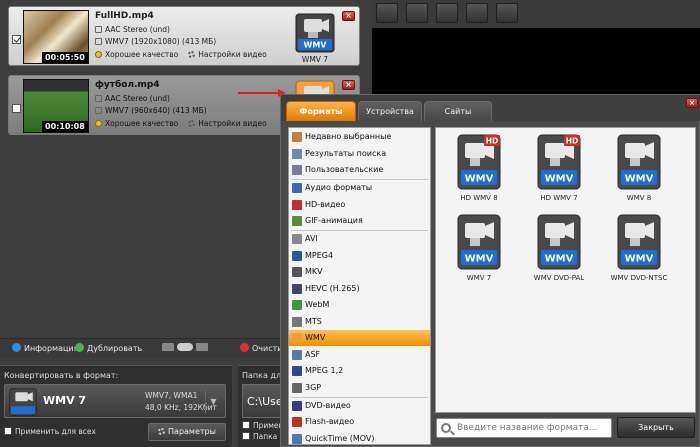  What do you see at coordinates (263, 436) in the screenshot?
I see `folder-option-source: Папка с` at bounding box center [263, 436].